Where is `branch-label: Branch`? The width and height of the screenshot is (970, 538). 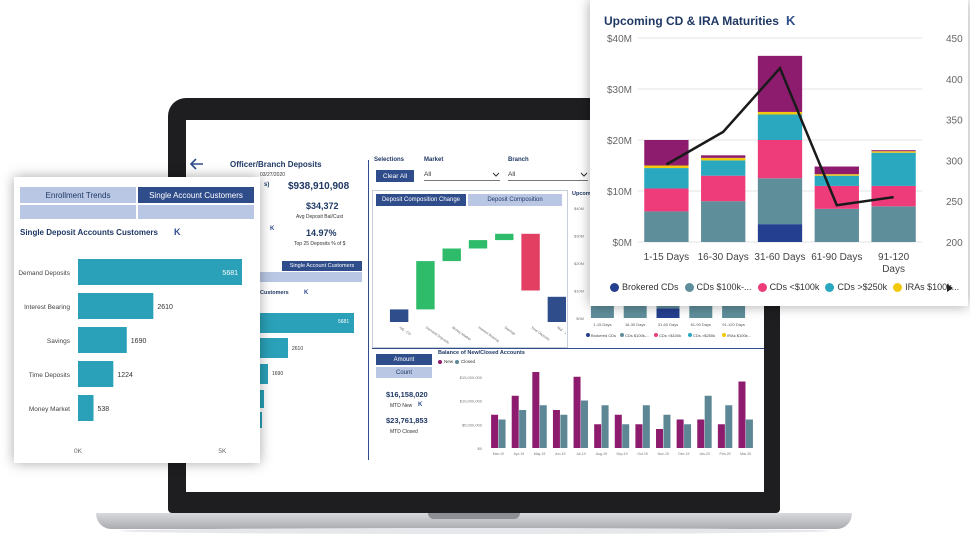 branch-label: Branch is located at coordinates (518, 160).